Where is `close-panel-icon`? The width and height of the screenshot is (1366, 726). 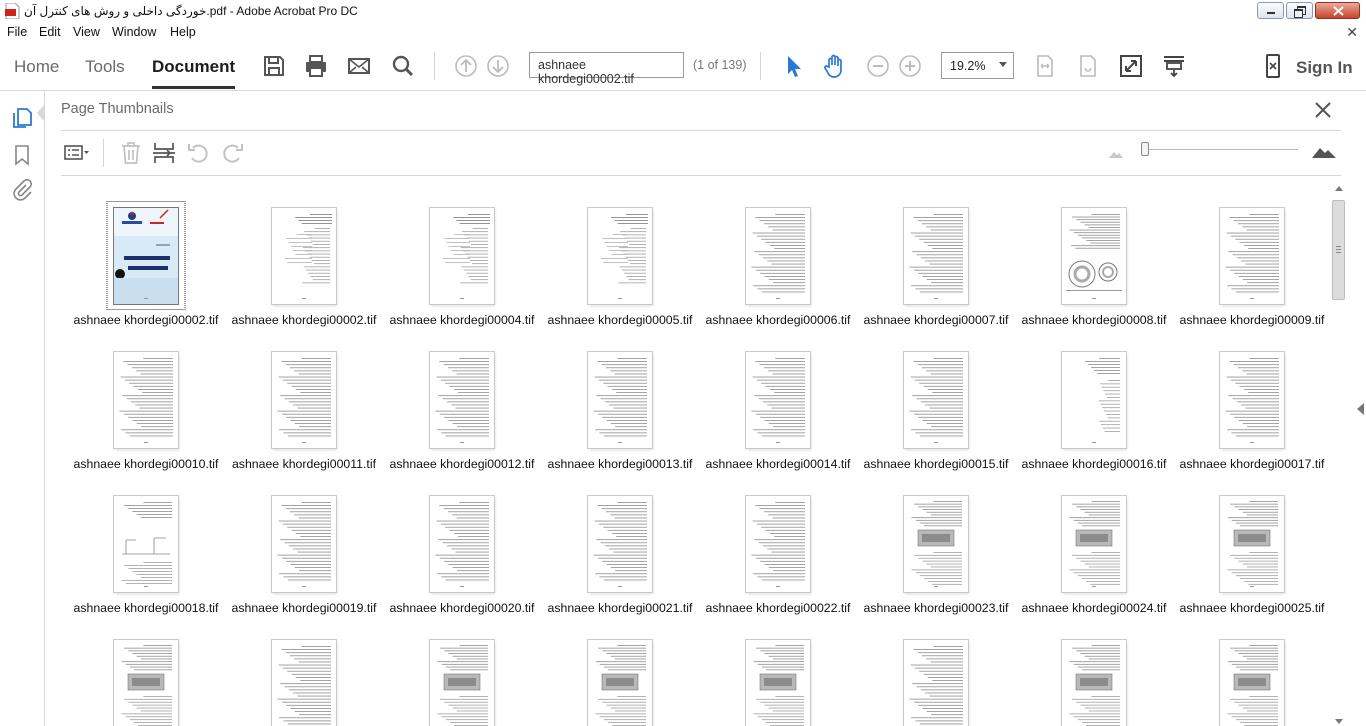 close-panel-icon is located at coordinates (1323, 110).